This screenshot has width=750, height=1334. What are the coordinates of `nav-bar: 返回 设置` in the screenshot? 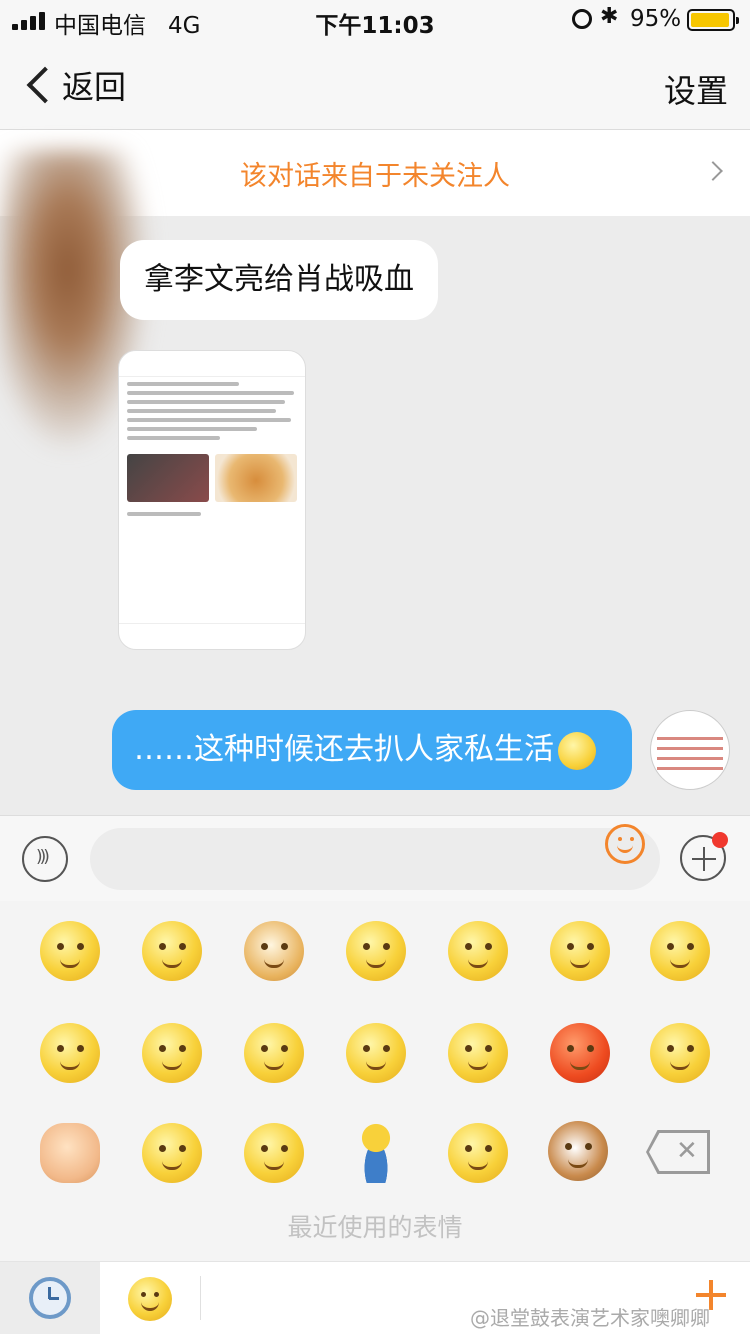 It's located at (375, 85).